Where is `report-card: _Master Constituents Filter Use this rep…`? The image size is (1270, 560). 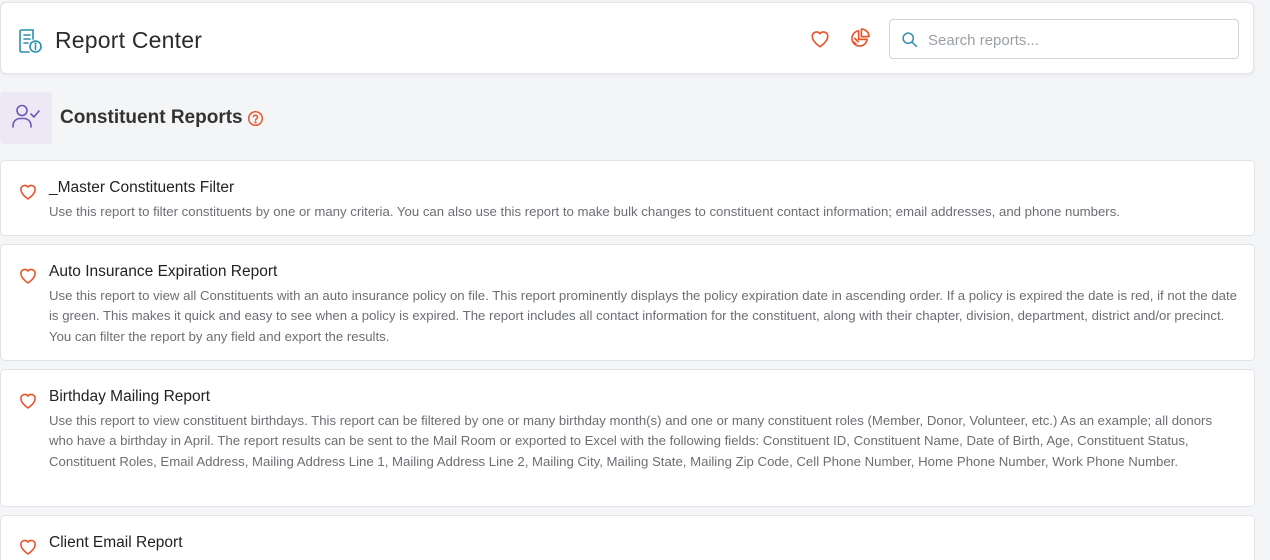
report-card: _Master Constituents Filter Use this rep… is located at coordinates (627, 198).